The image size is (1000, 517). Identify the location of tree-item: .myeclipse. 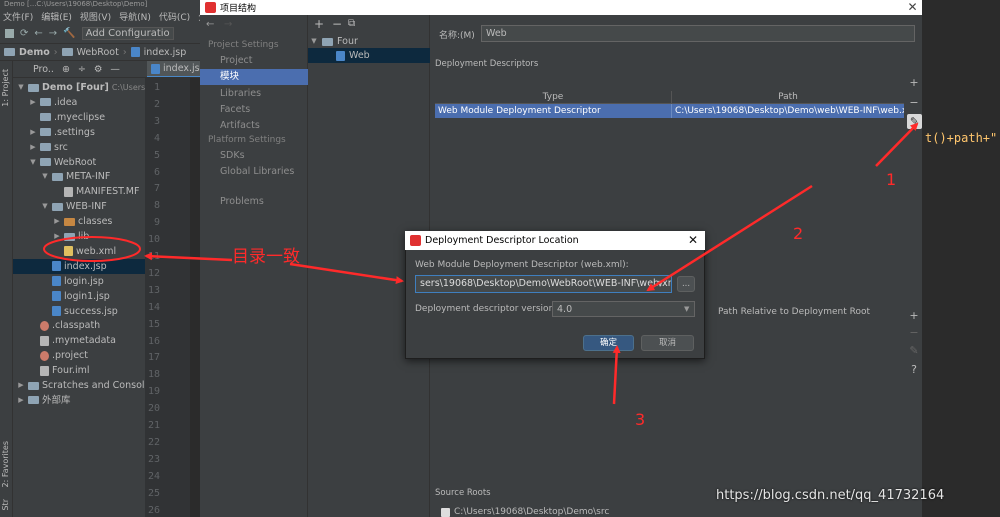
(59, 117).